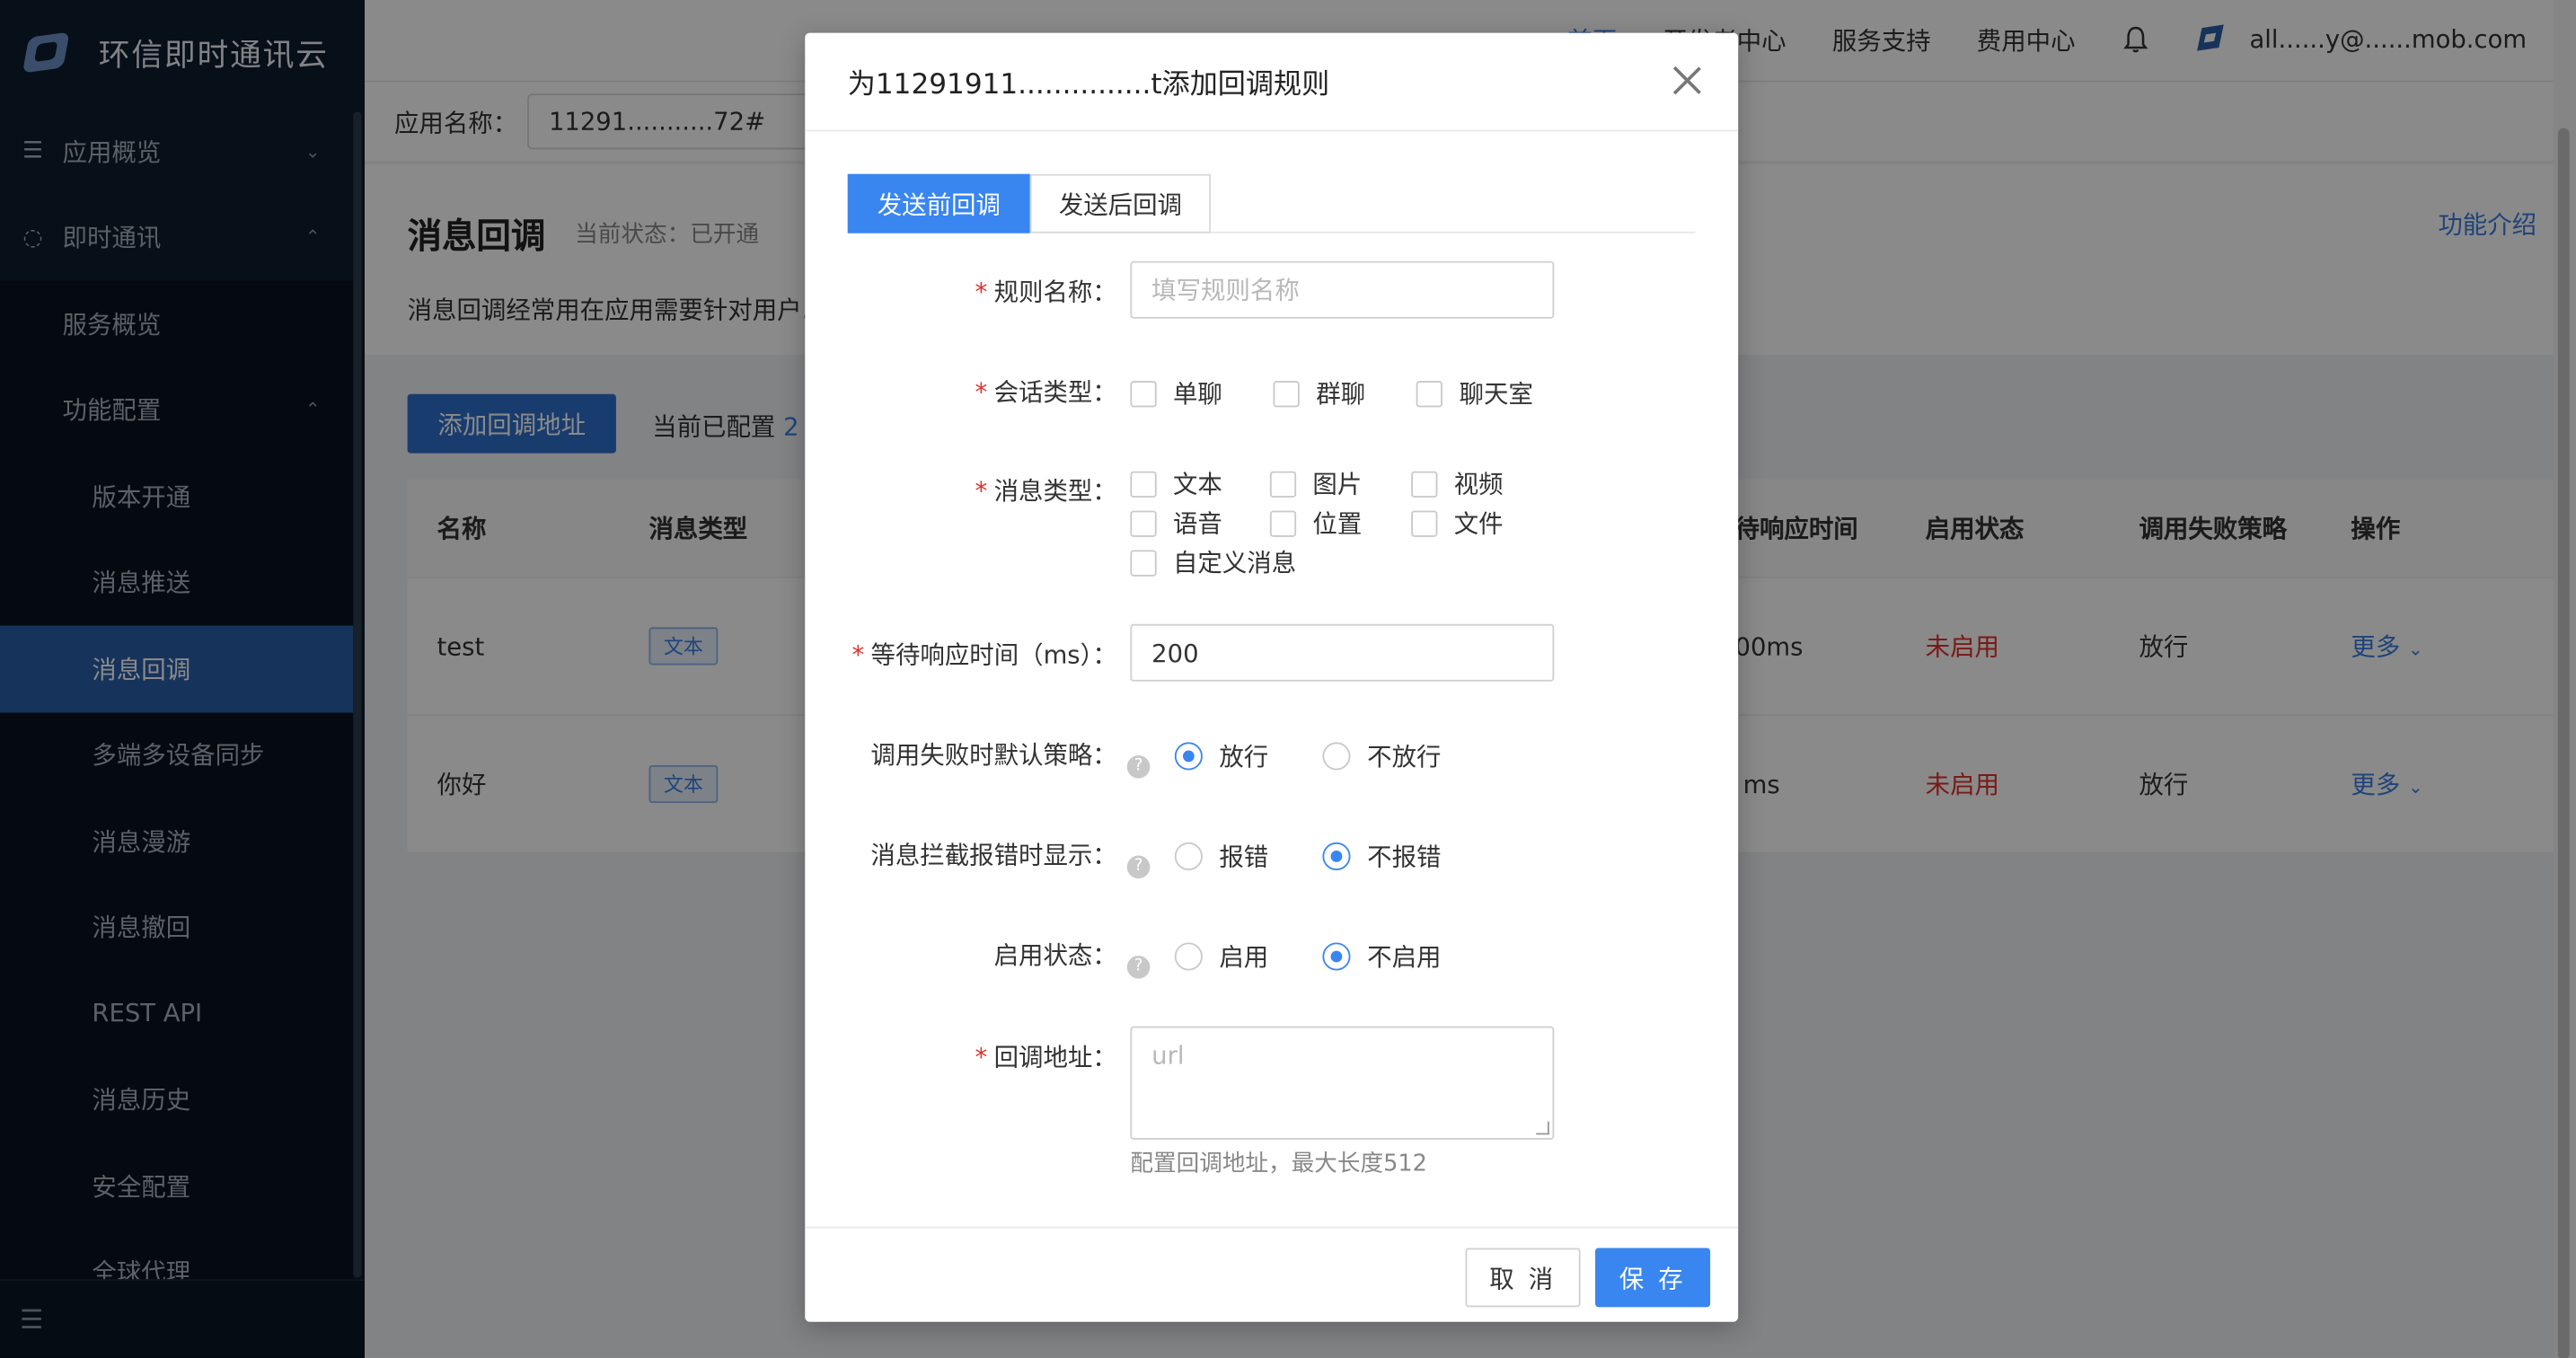 The image size is (2576, 1358). What do you see at coordinates (1055, 491) in the screenshot?
I see `msg-type-label-text: 消息类型：` at bounding box center [1055, 491].